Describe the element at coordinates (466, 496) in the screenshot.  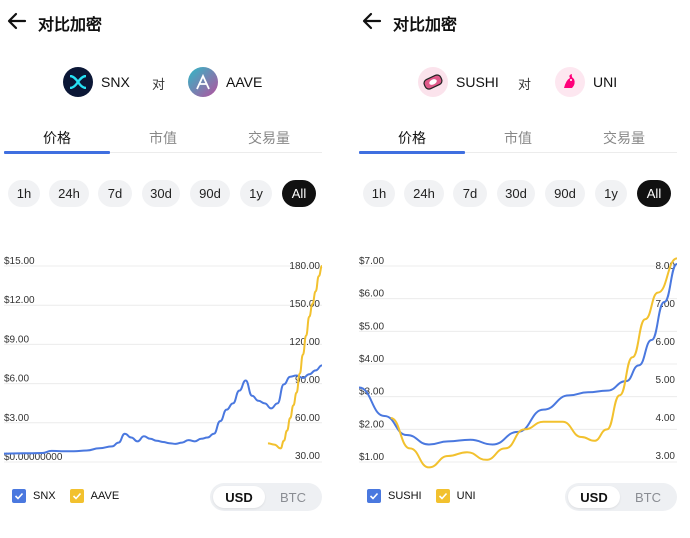
I see `legend-label-b: UNI` at that location.